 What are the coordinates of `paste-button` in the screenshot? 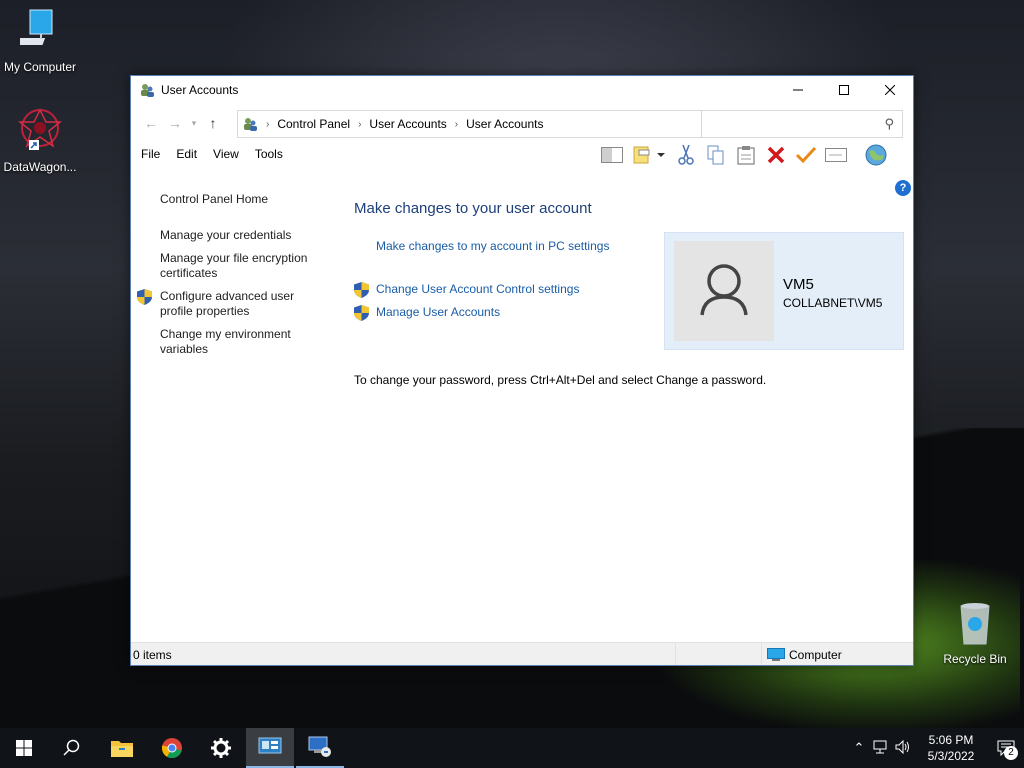 It's located at (746, 155).